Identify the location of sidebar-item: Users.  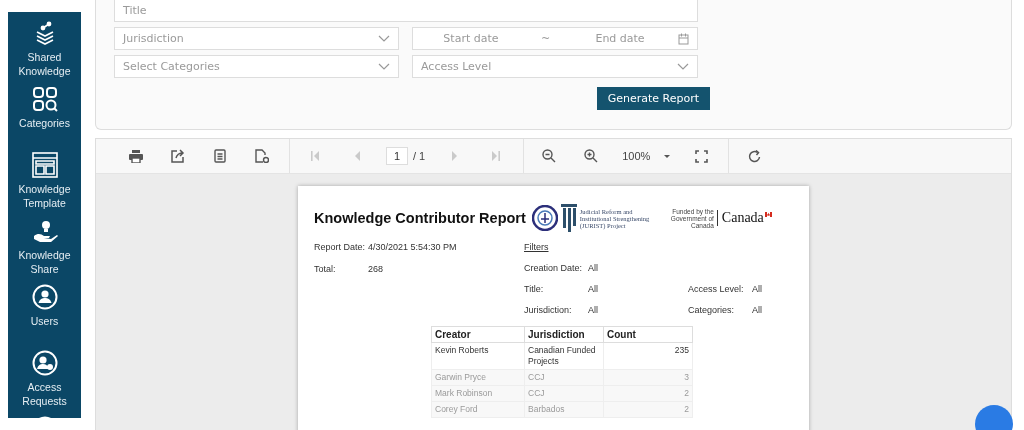
(44, 315).